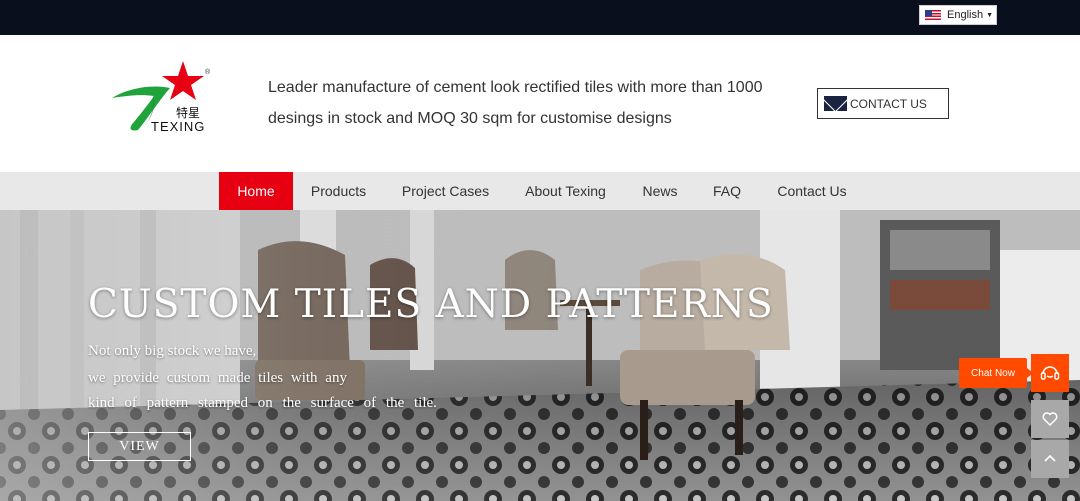 Image resolution: width=1080 pixels, height=501 pixels. I want to click on nav-contact-us: Contact Us, so click(812, 191).